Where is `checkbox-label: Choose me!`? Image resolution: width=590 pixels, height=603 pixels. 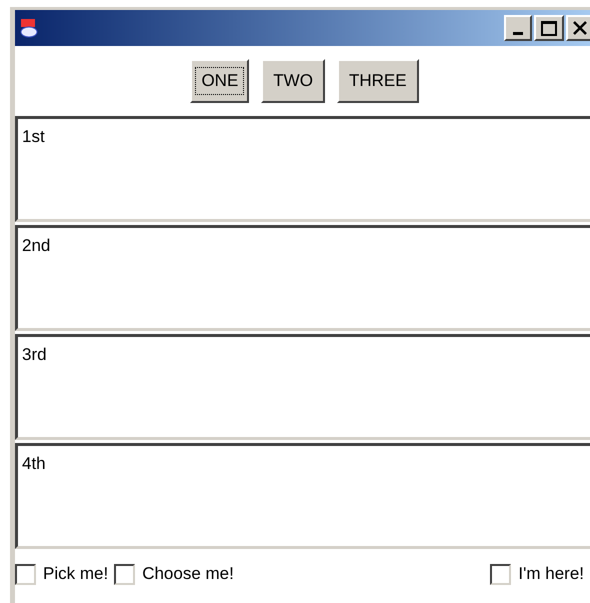
checkbox-label: Choose me! is located at coordinates (188, 574).